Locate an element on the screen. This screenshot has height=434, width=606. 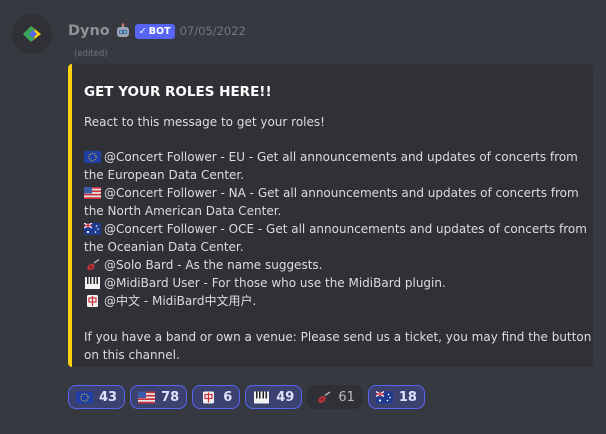
reaction-bar: 43 78 6 49 61 18 is located at coordinates (246, 397).